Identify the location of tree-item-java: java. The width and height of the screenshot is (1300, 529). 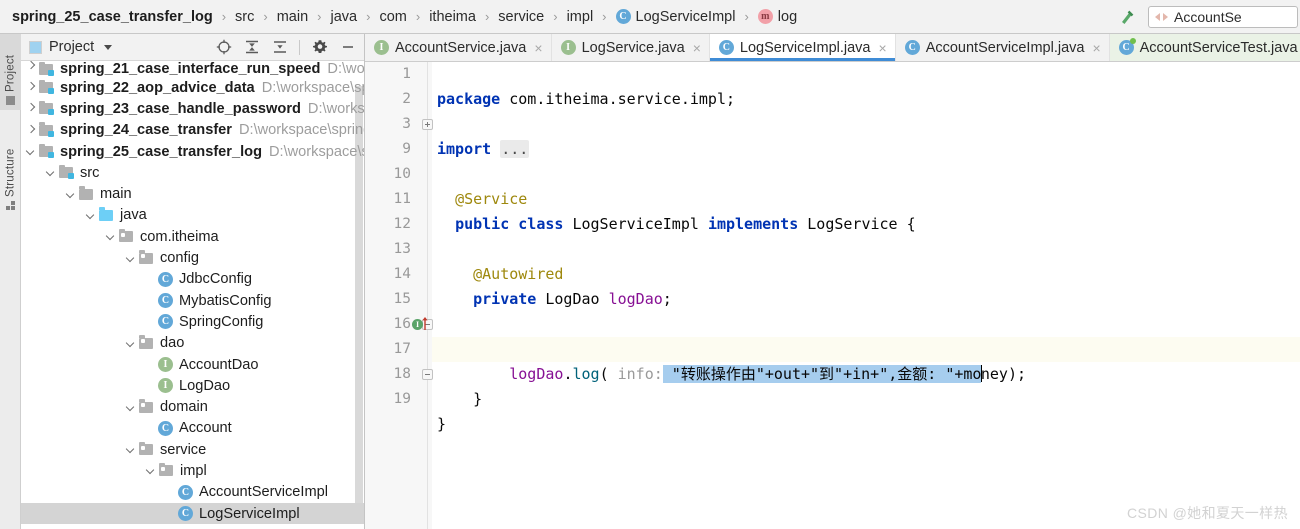
(192, 215).